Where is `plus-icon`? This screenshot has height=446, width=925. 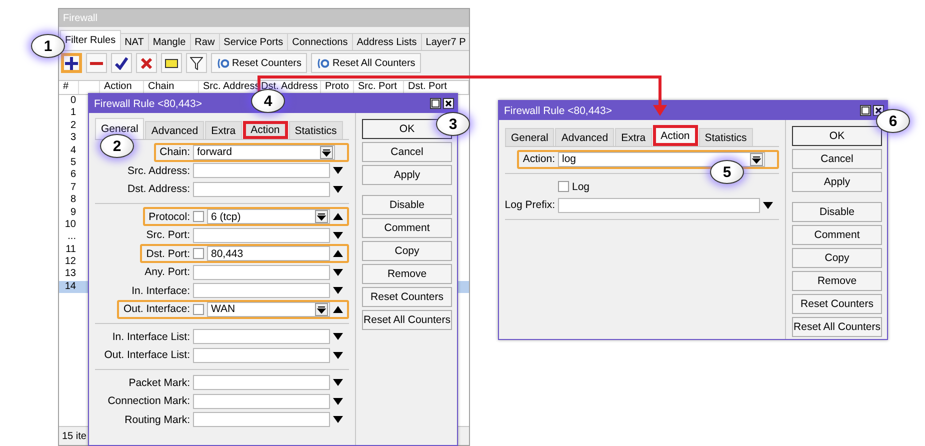 plus-icon is located at coordinates (71, 63).